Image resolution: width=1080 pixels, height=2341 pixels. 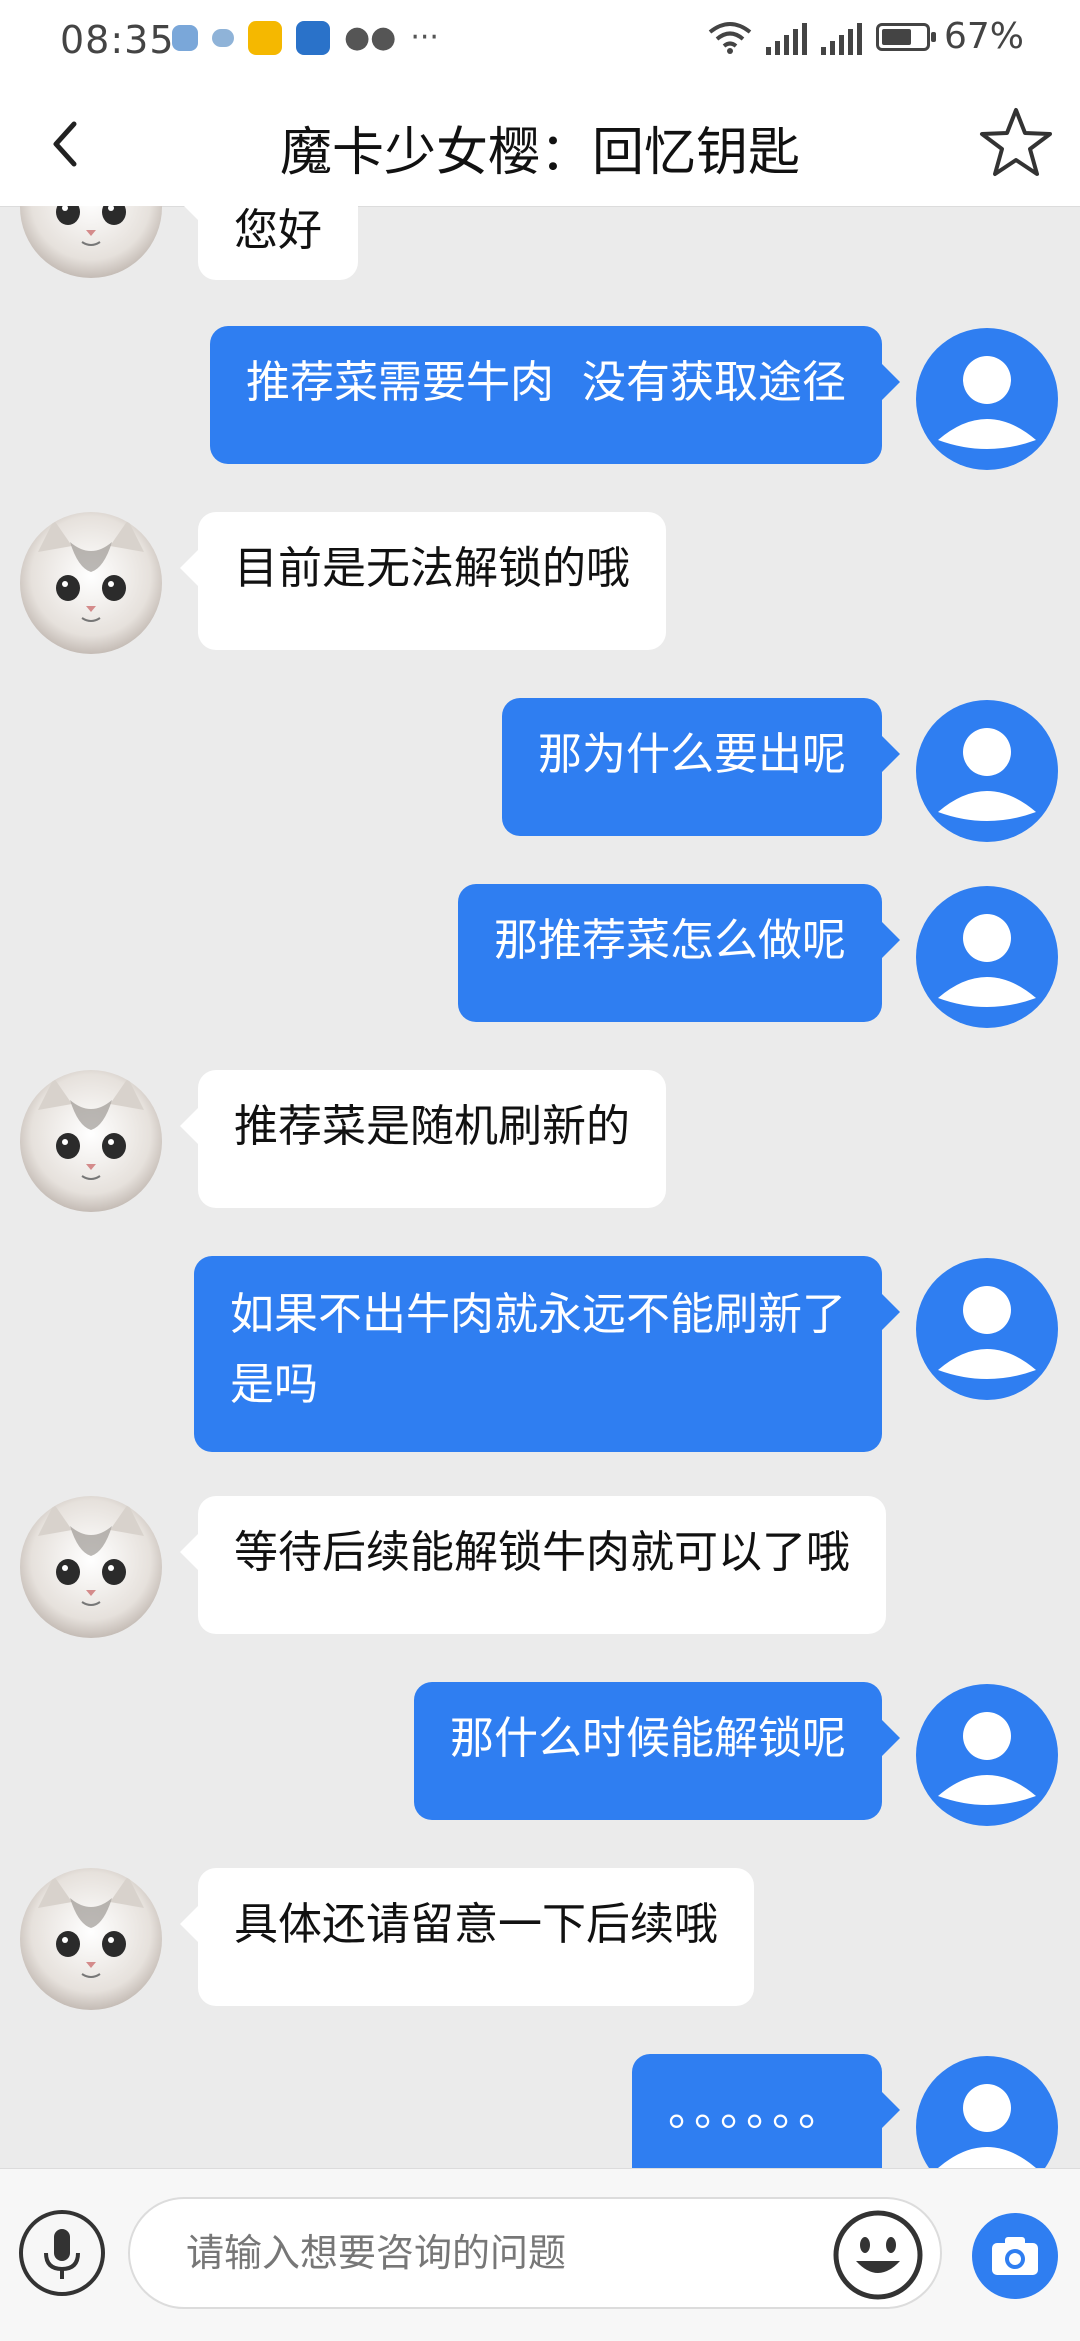 I want to click on message-bubble-cs: 等待后续能解锁牛肉就可以了哦, so click(x=533, y=1565).